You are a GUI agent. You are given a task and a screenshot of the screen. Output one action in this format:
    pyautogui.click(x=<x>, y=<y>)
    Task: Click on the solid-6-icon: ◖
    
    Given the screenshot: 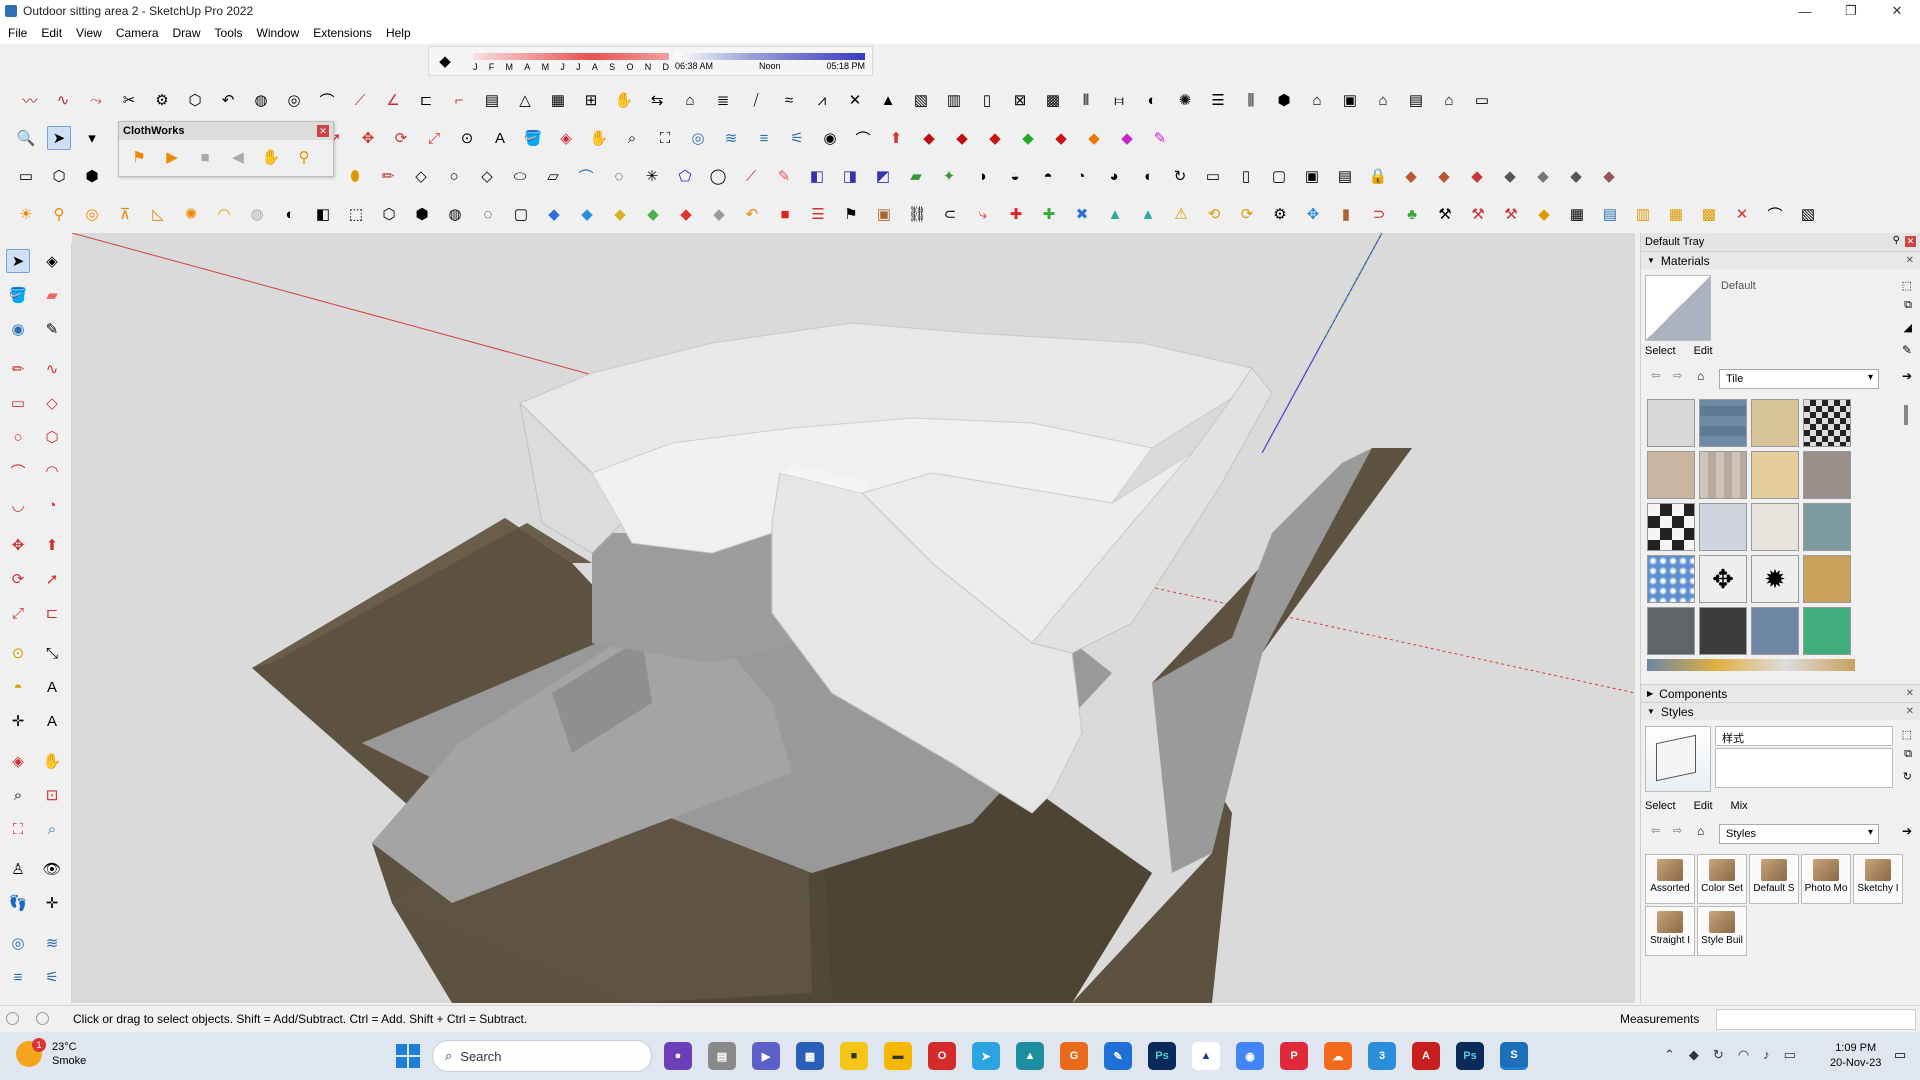 What is the action you would take?
    pyautogui.click(x=1147, y=176)
    